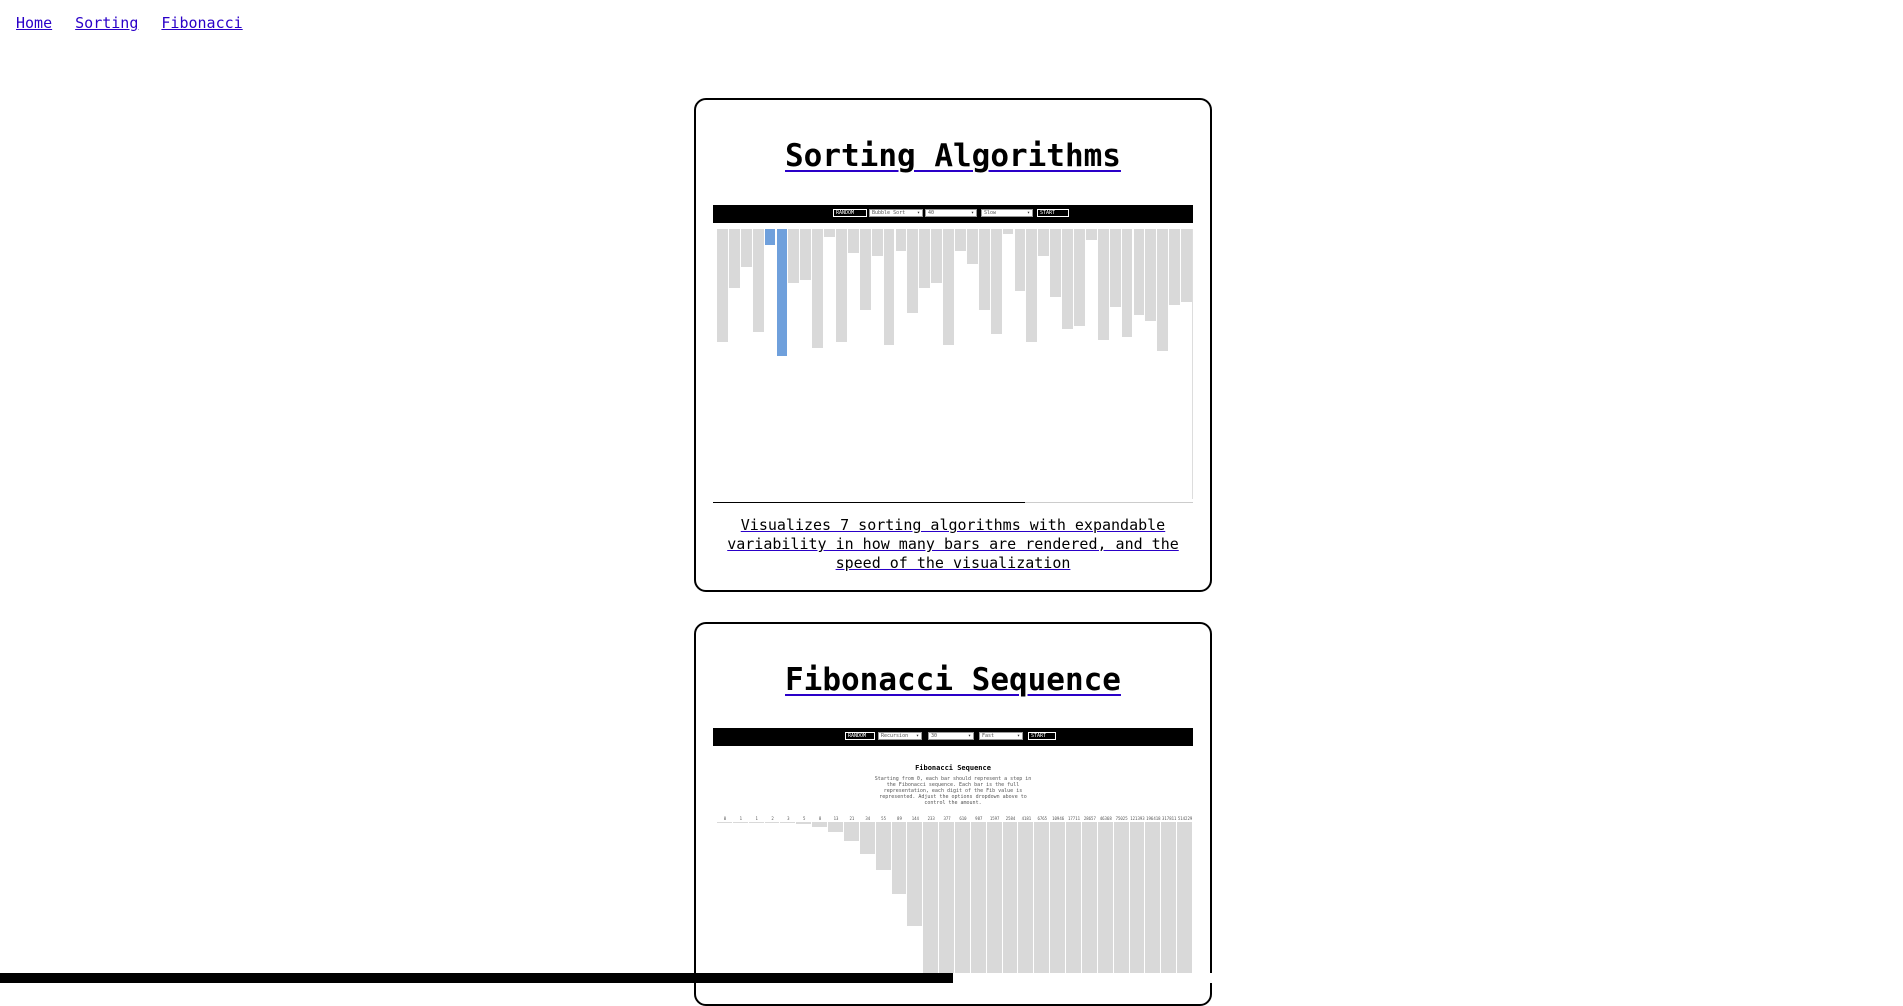  Describe the element at coordinates (947, 818) in the screenshot. I see `fib-label: 377` at that location.